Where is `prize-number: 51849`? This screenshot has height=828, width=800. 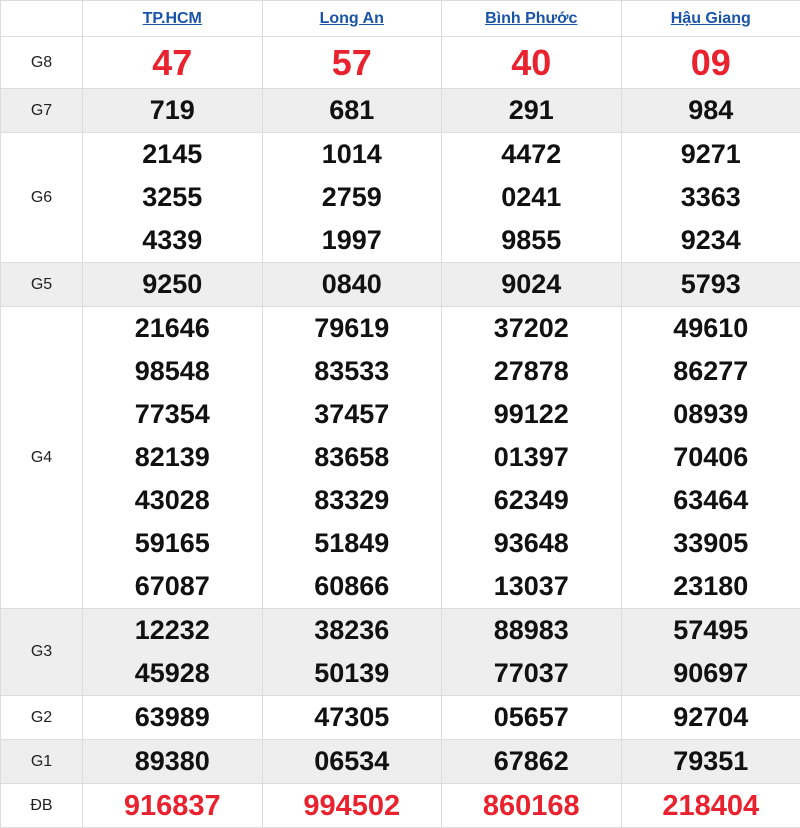
prize-number: 51849 is located at coordinates (352, 543).